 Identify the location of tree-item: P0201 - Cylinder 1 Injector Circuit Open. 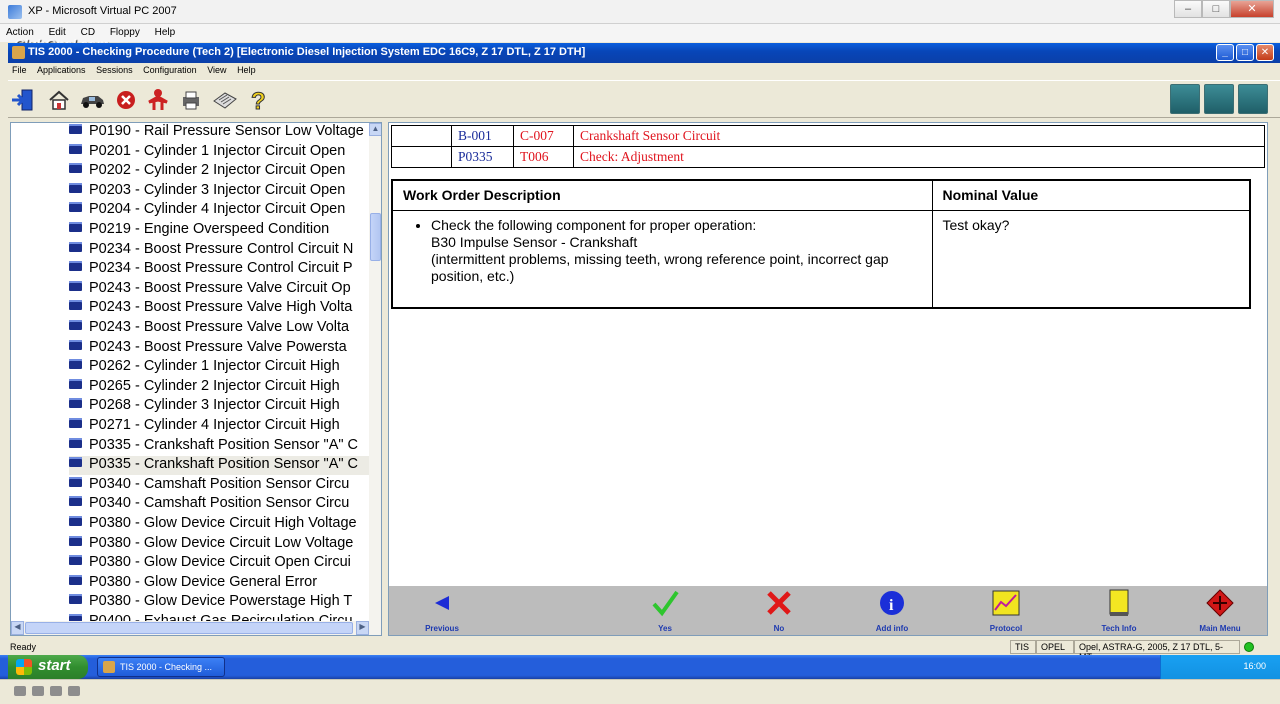
(220, 152).